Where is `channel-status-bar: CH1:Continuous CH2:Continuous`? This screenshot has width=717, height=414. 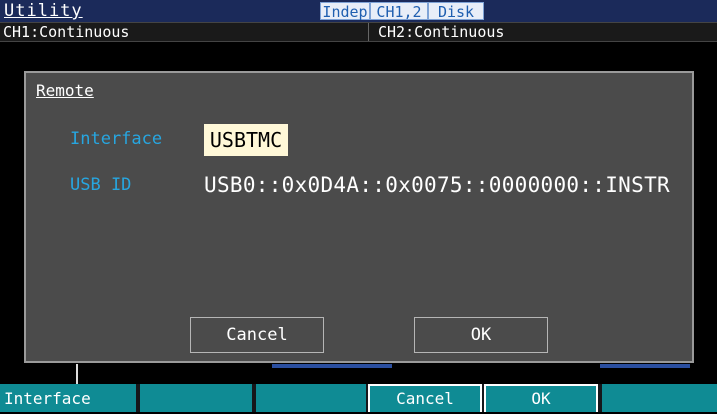 channel-status-bar: CH1:Continuous CH2:Continuous is located at coordinates (358, 32).